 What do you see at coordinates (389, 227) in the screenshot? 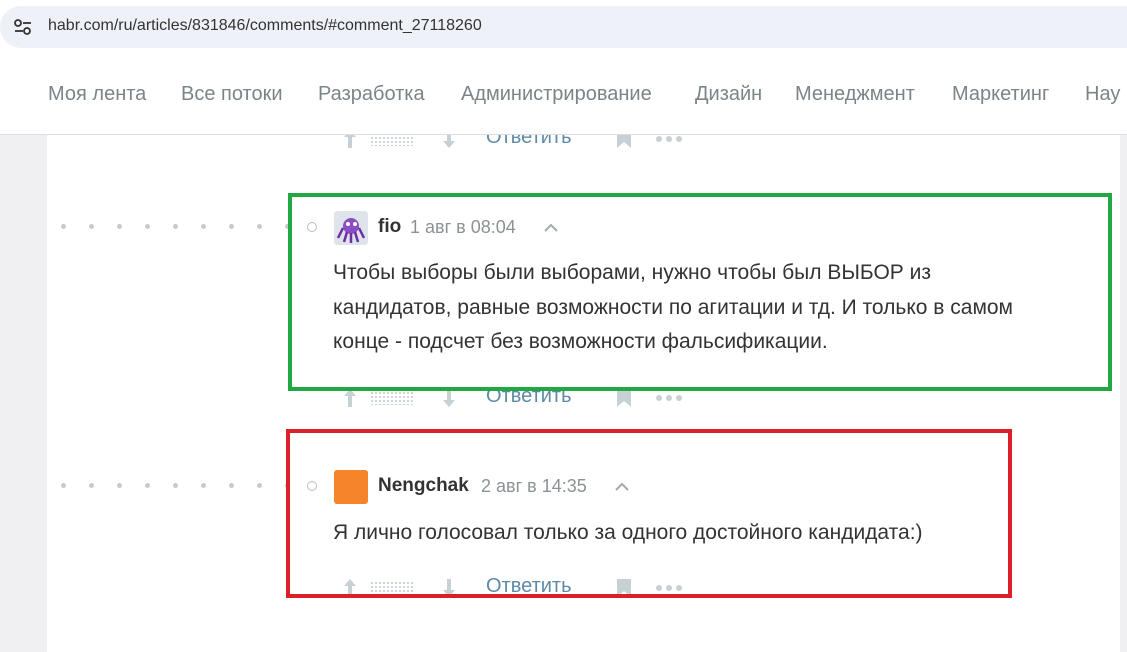
I see `comment-author: fio` at bounding box center [389, 227].